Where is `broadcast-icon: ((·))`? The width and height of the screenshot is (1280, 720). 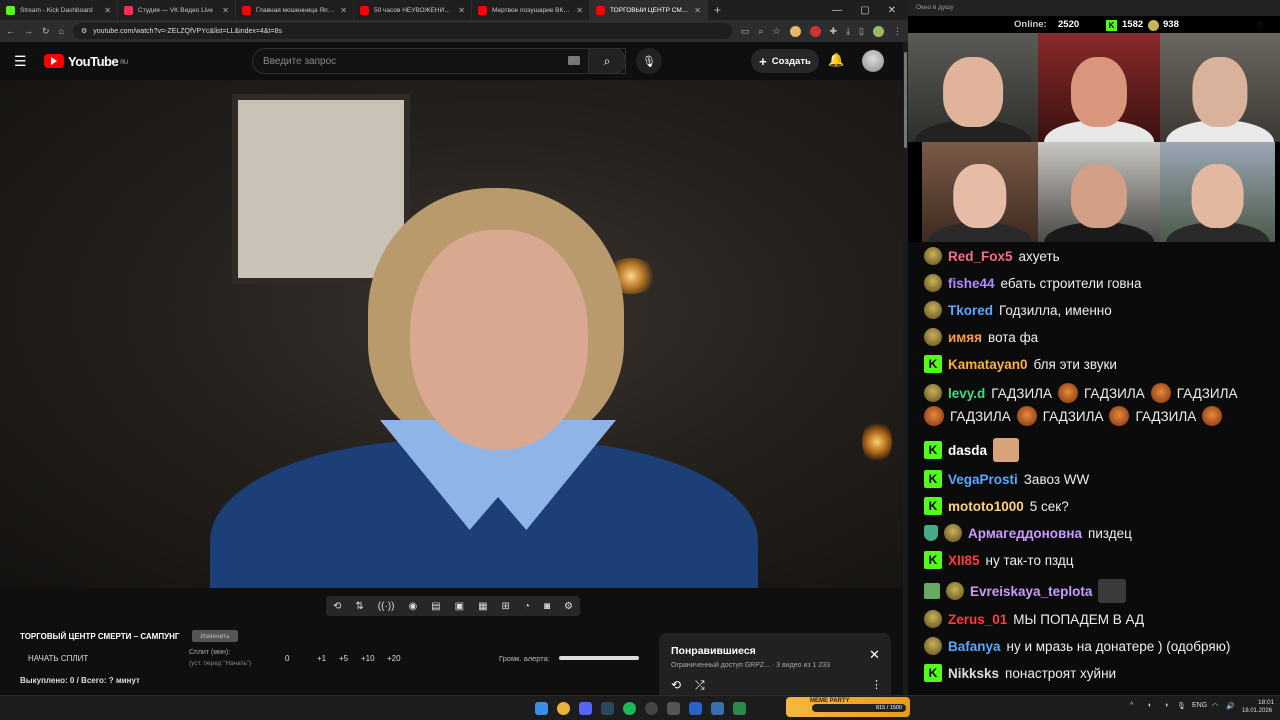 broadcast-icon: ((·)) is located at coordinates (386, 606).